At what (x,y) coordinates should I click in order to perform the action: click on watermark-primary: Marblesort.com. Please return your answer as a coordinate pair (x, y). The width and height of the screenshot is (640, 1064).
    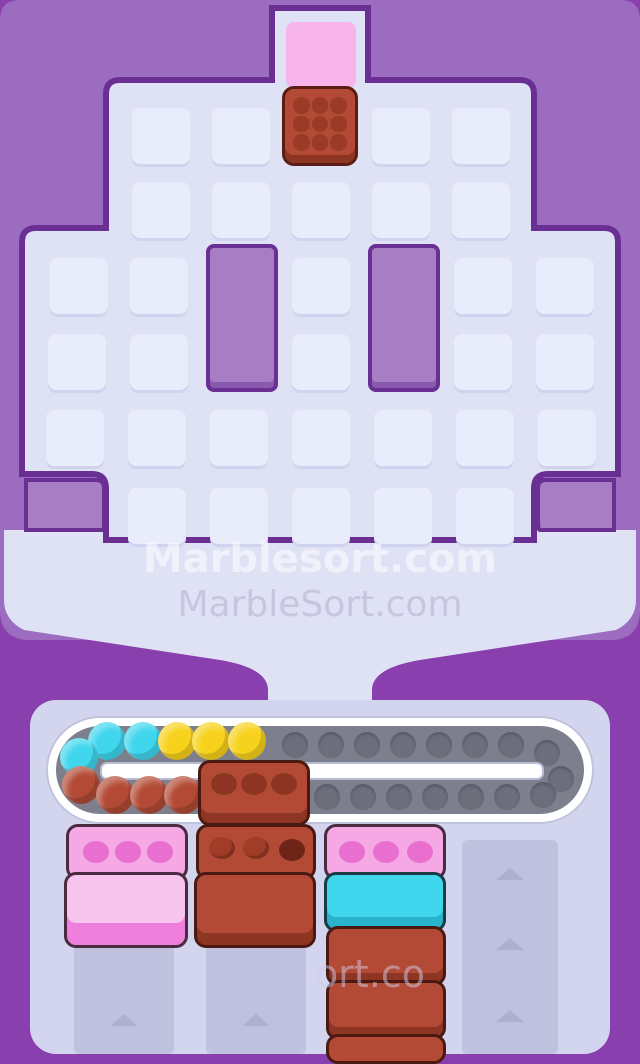
    Looking at the image, I should click on (320, 559).